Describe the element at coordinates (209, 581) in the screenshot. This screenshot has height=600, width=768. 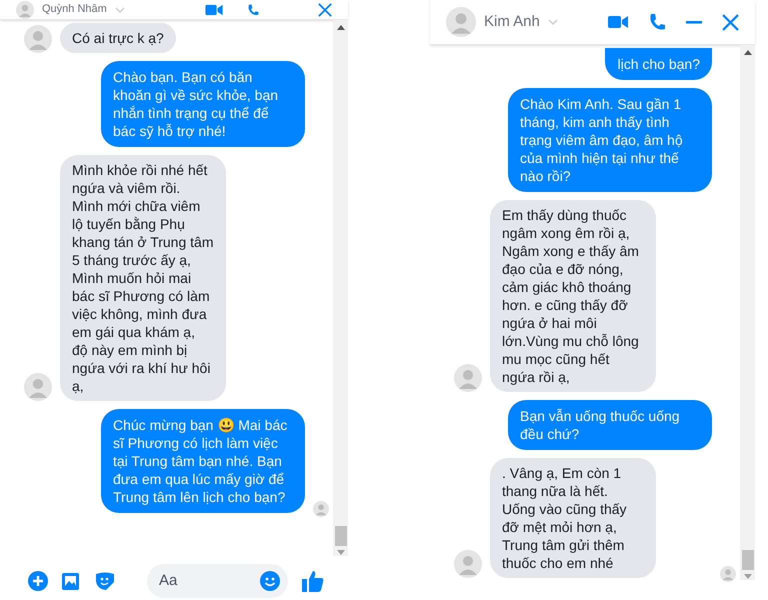
I see `message-text-input: Aa` at that location.